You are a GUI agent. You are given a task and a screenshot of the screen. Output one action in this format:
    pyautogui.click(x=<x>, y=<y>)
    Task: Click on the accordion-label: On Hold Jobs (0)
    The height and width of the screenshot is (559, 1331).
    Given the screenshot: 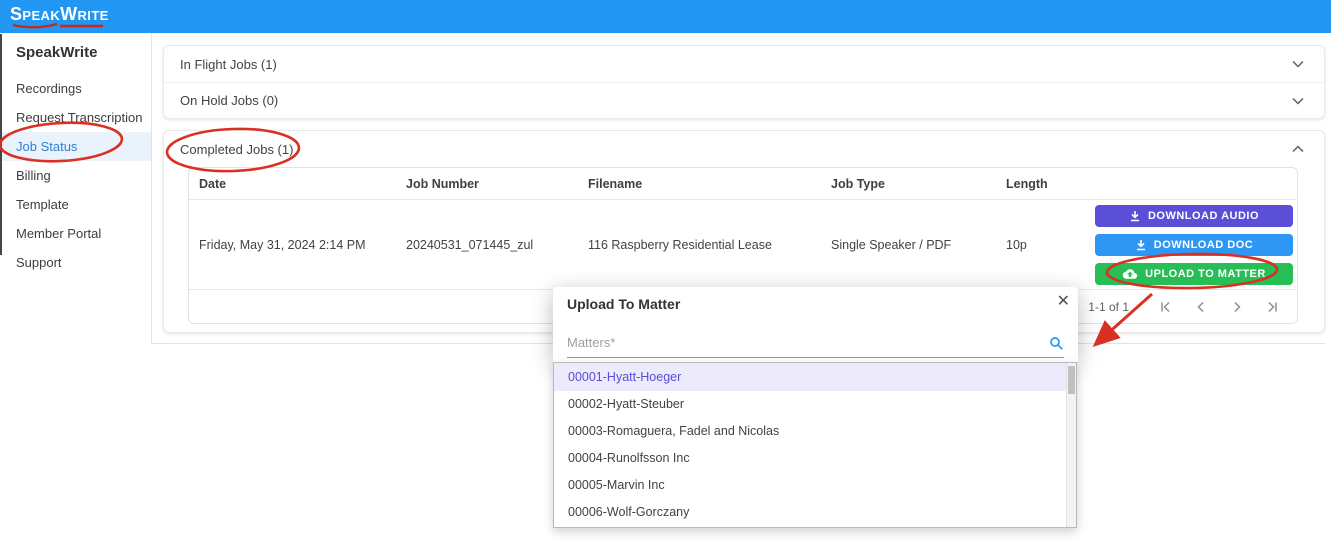 What is the action you would take?
    pyautogui.click(x=229, y=100)
    